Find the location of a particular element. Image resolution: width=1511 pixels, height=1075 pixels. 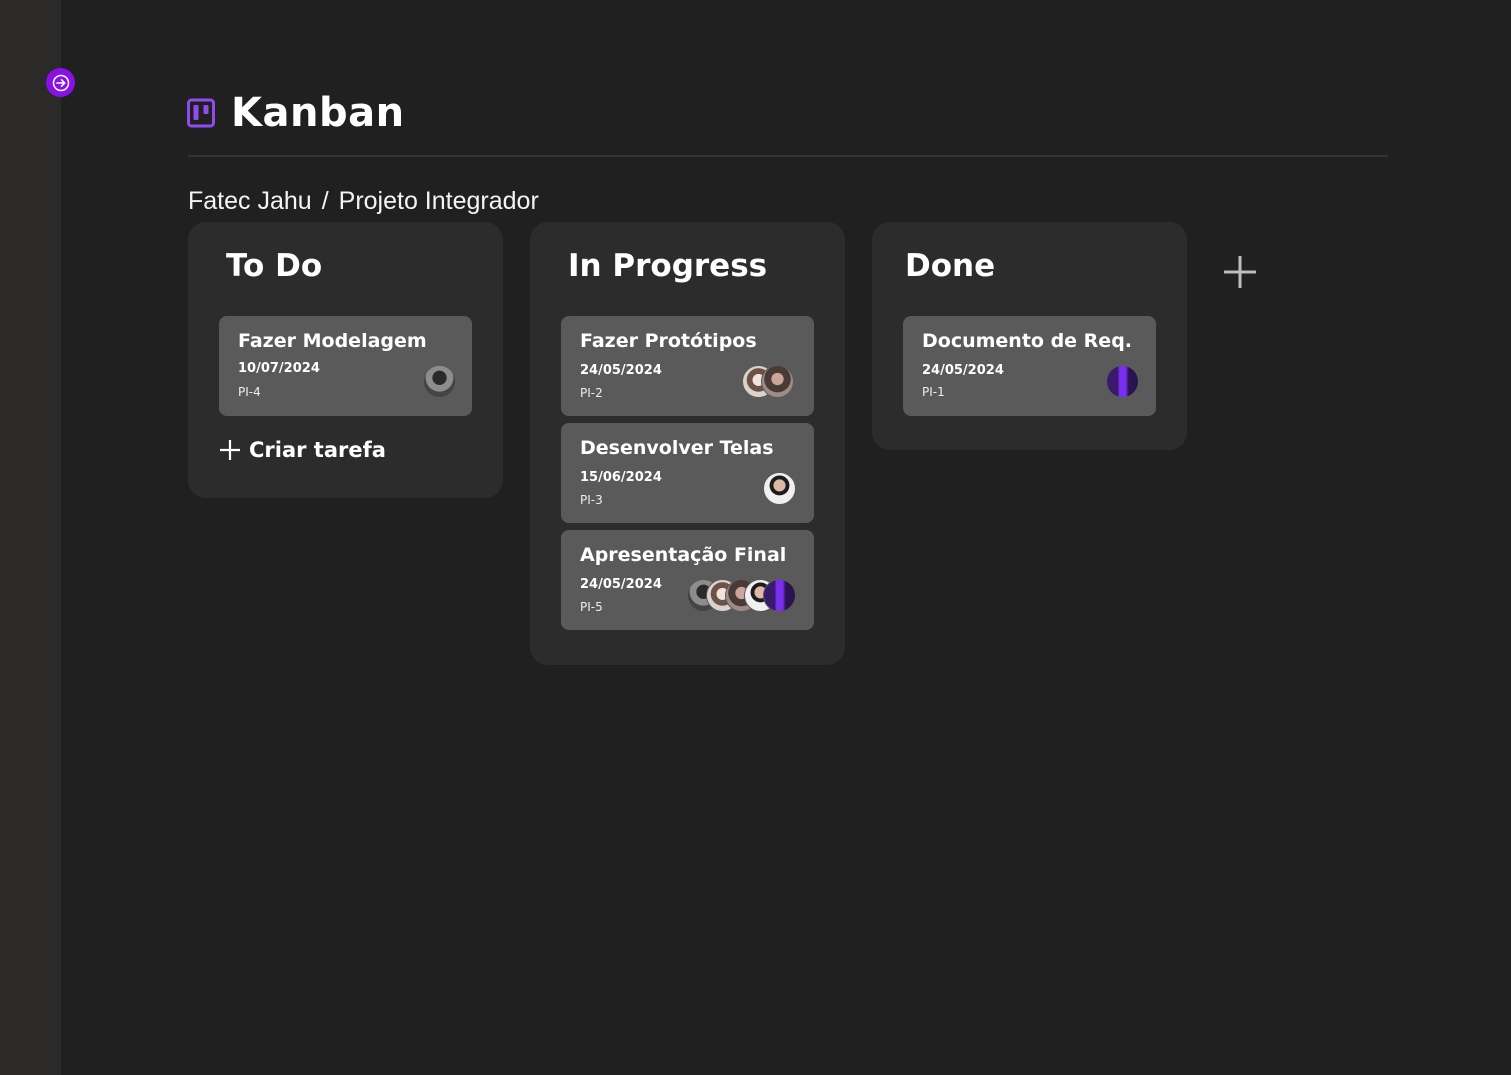

card-code: PI-5 is located at coordinates (591, 607).